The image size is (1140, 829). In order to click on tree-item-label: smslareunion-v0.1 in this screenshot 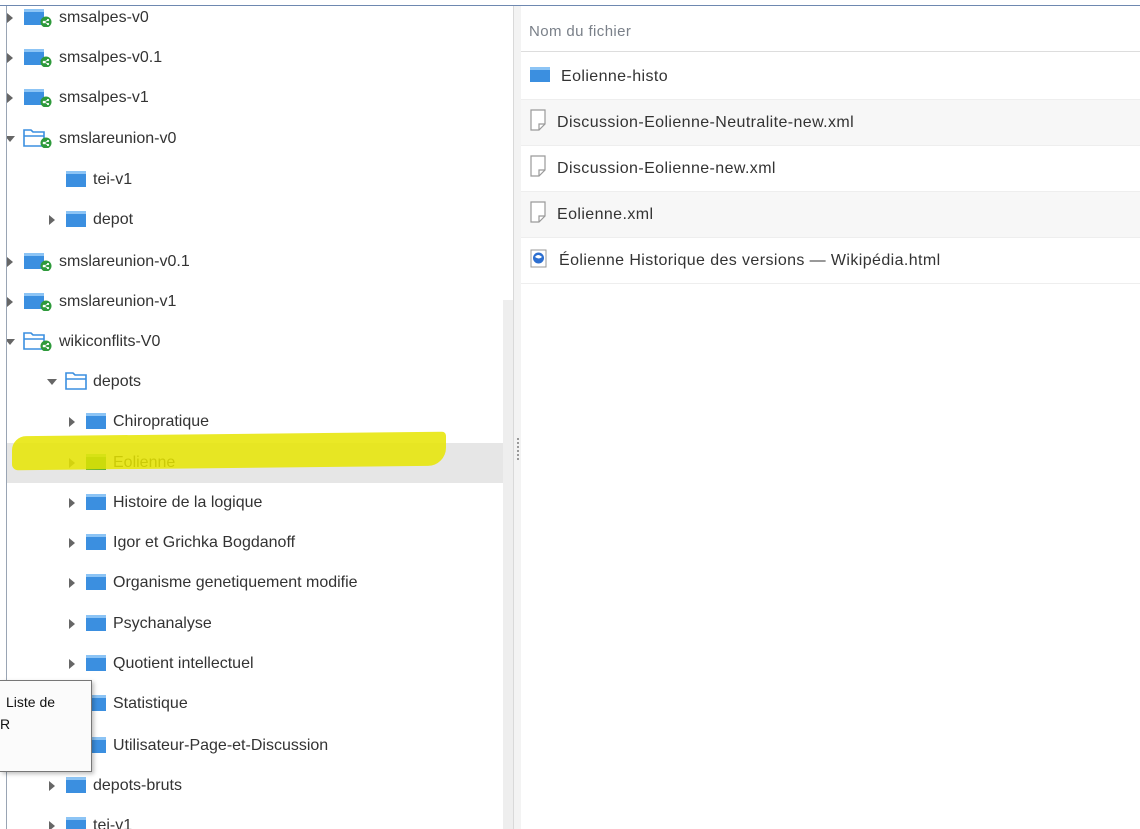, I will do `click(124, 261)`.